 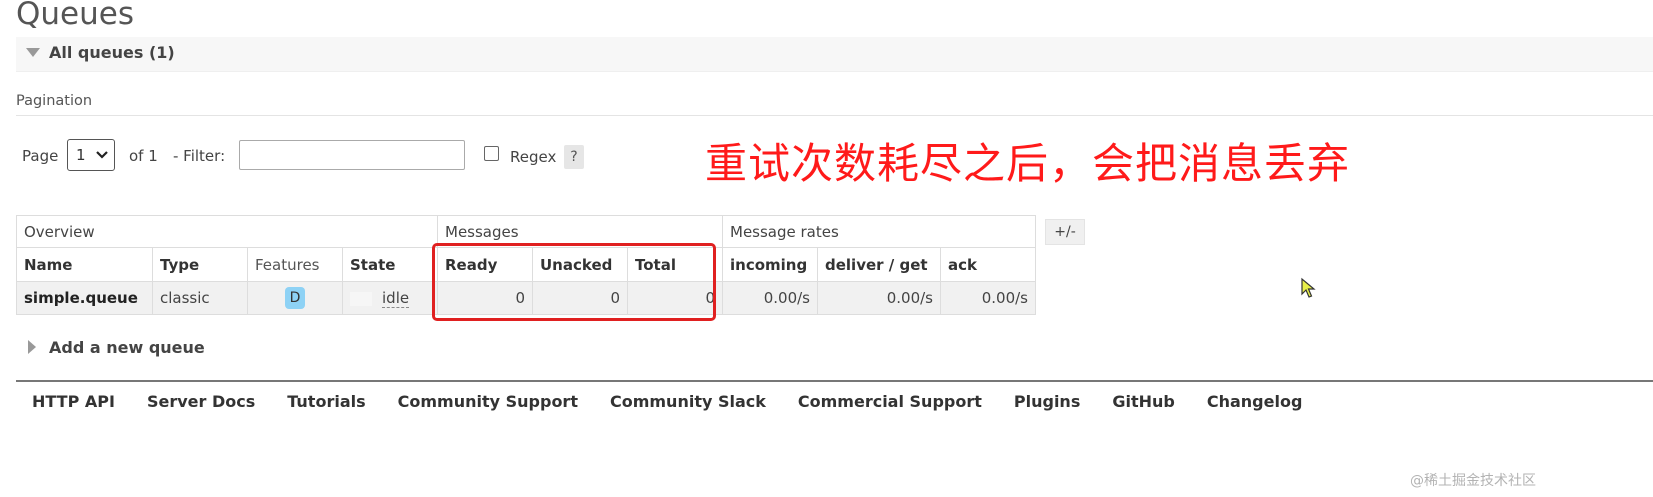 I want to click on queue-state-cell: idle, so click(x=390, y=298).